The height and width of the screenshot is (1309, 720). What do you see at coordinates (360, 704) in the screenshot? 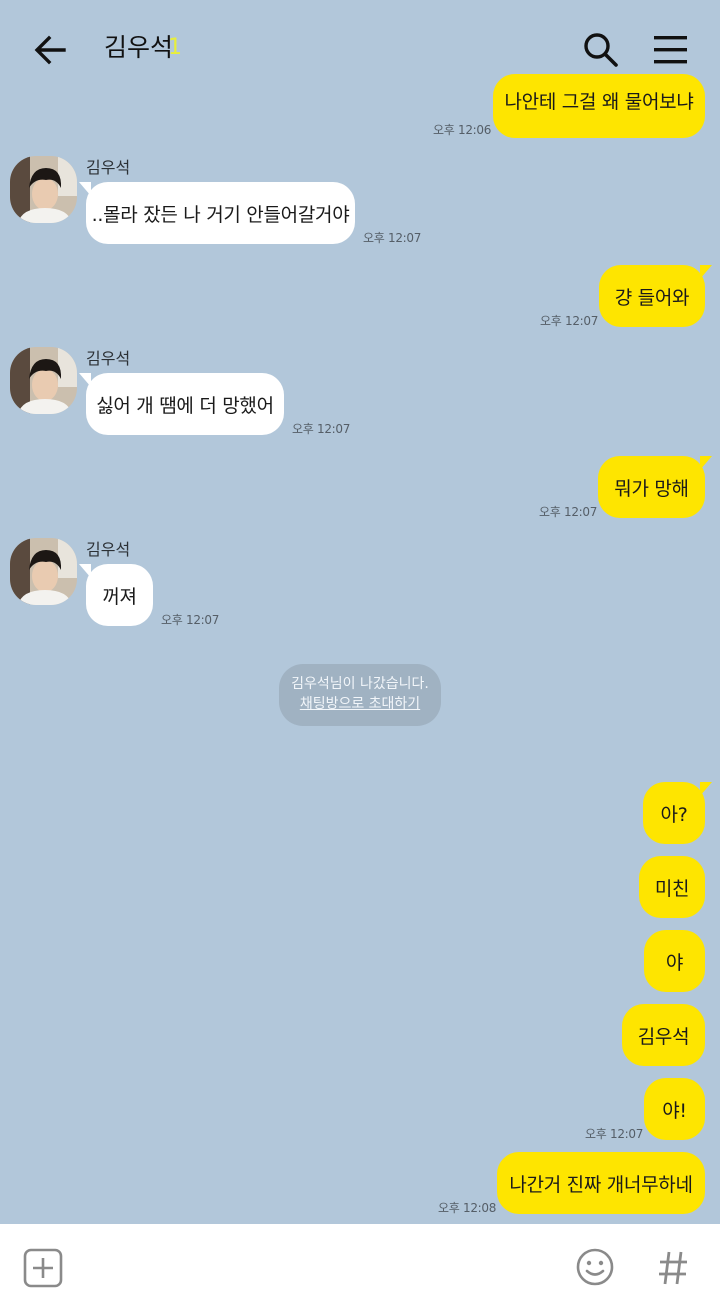
I see `invite-link: 채팅방으로 초대하기` at bounding box center [360, 704].